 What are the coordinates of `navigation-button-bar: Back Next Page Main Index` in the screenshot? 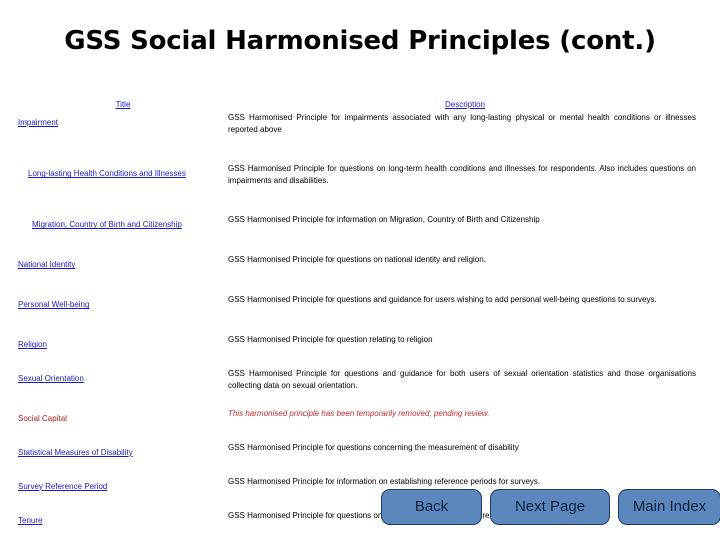 It's located at (550, 507).